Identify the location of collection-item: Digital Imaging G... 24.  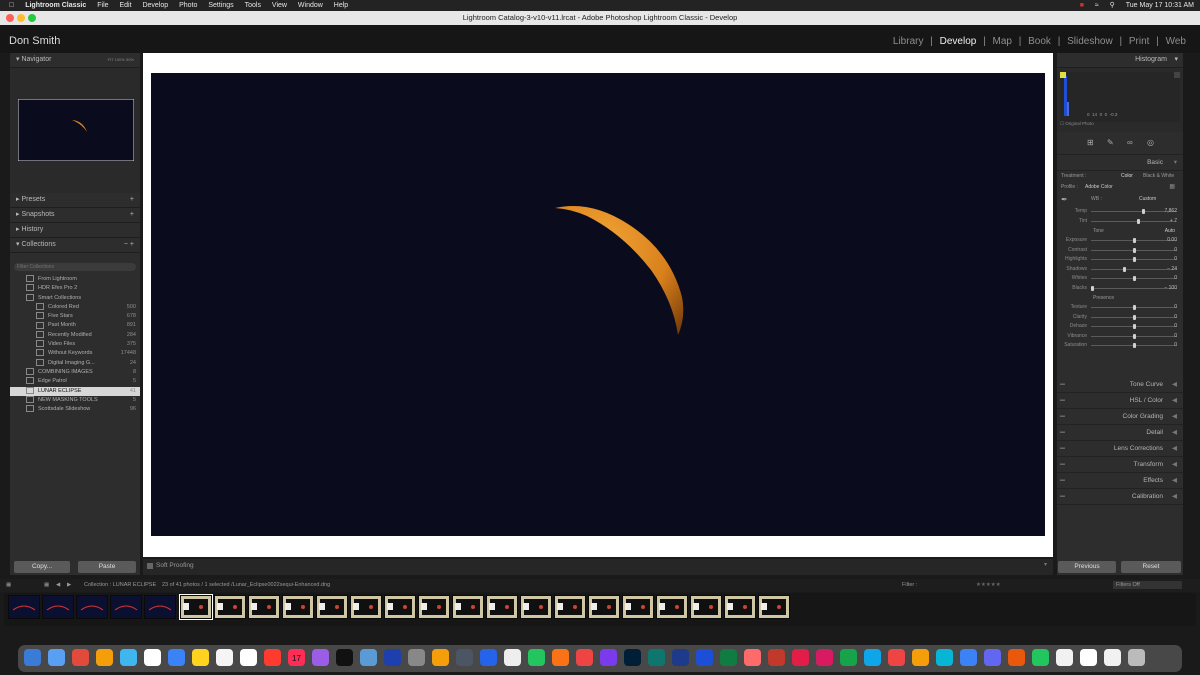
(75, 363).